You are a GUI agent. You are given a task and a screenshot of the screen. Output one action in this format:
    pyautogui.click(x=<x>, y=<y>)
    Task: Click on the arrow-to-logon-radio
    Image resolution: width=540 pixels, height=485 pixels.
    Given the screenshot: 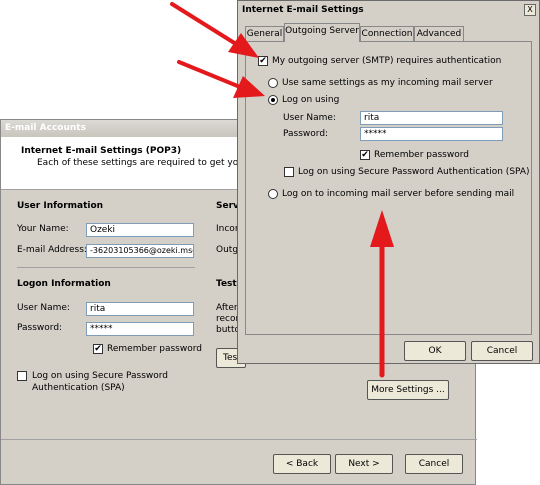 What is the action you would take?
    pyautogui.click(x=221, y=79)
    